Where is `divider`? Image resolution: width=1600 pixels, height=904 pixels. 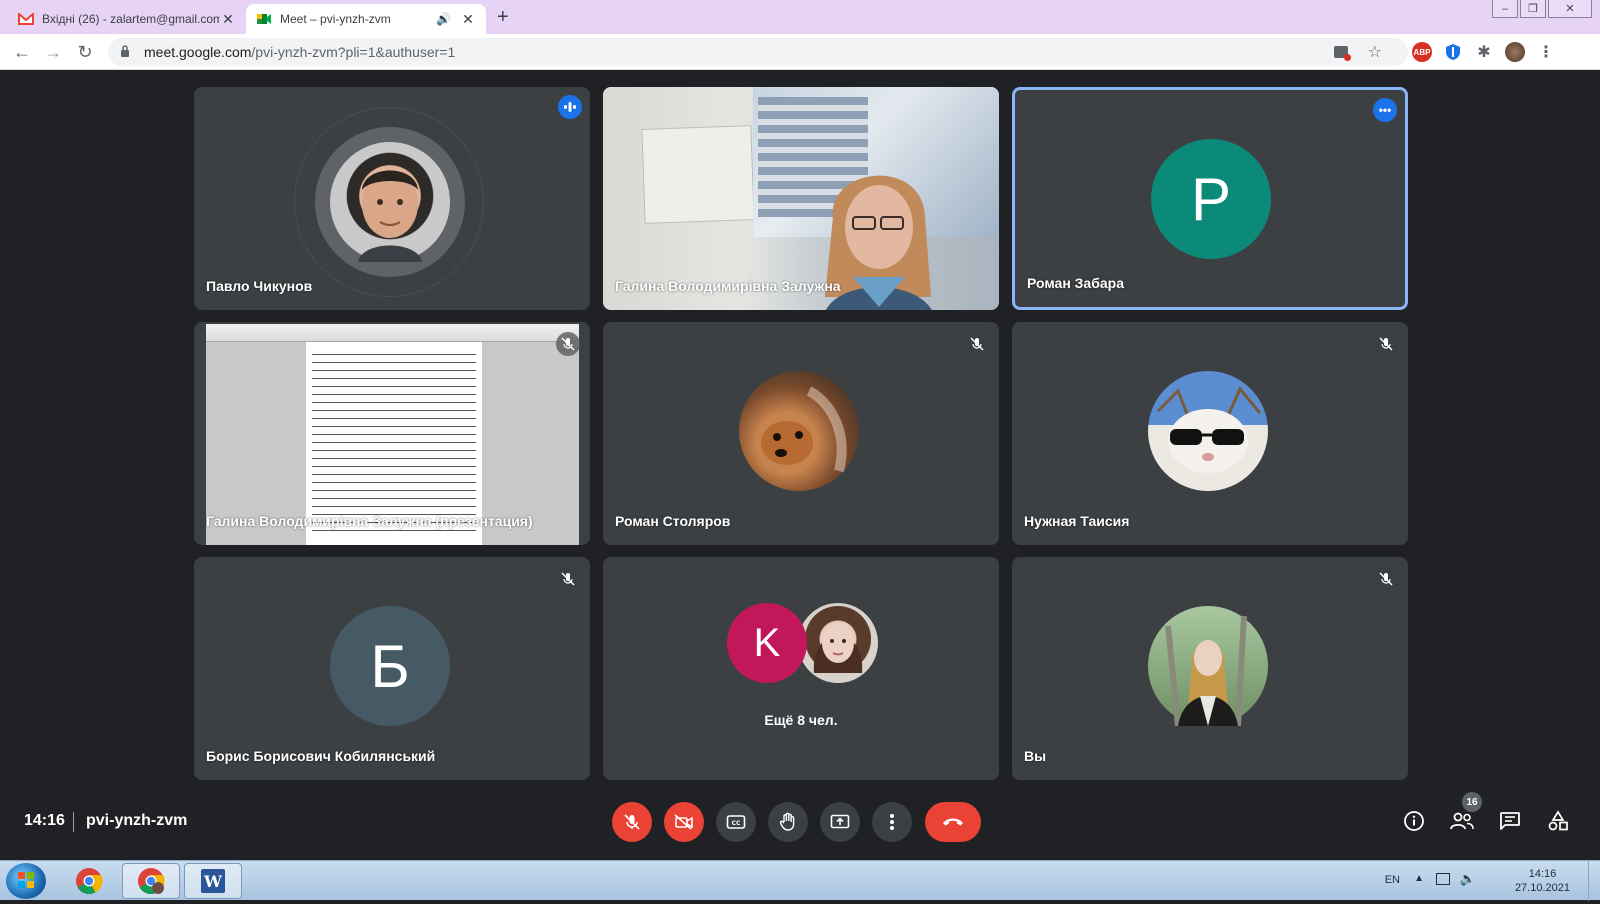
divider is located at coordinates (73, 822).